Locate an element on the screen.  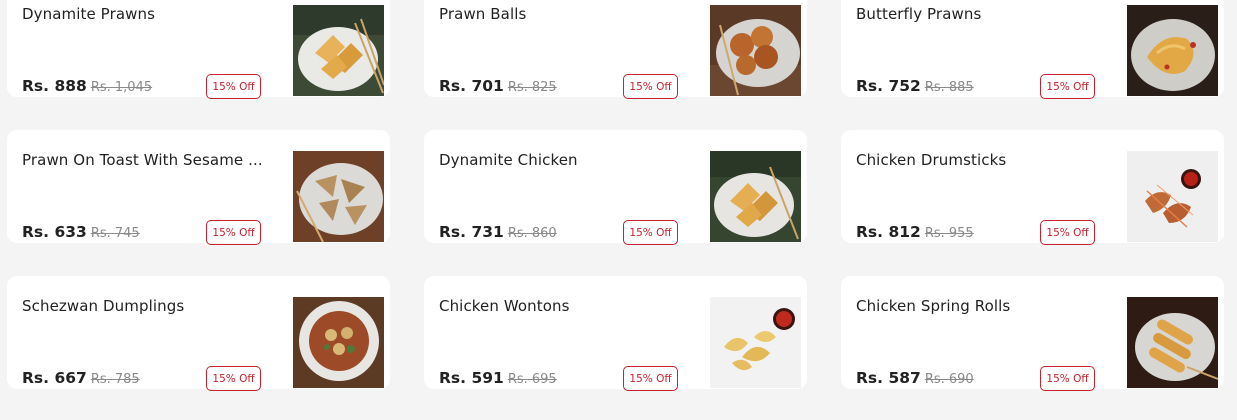
price-row: Rs. 812 Rs. 955 is located at coordinates (915, 232).